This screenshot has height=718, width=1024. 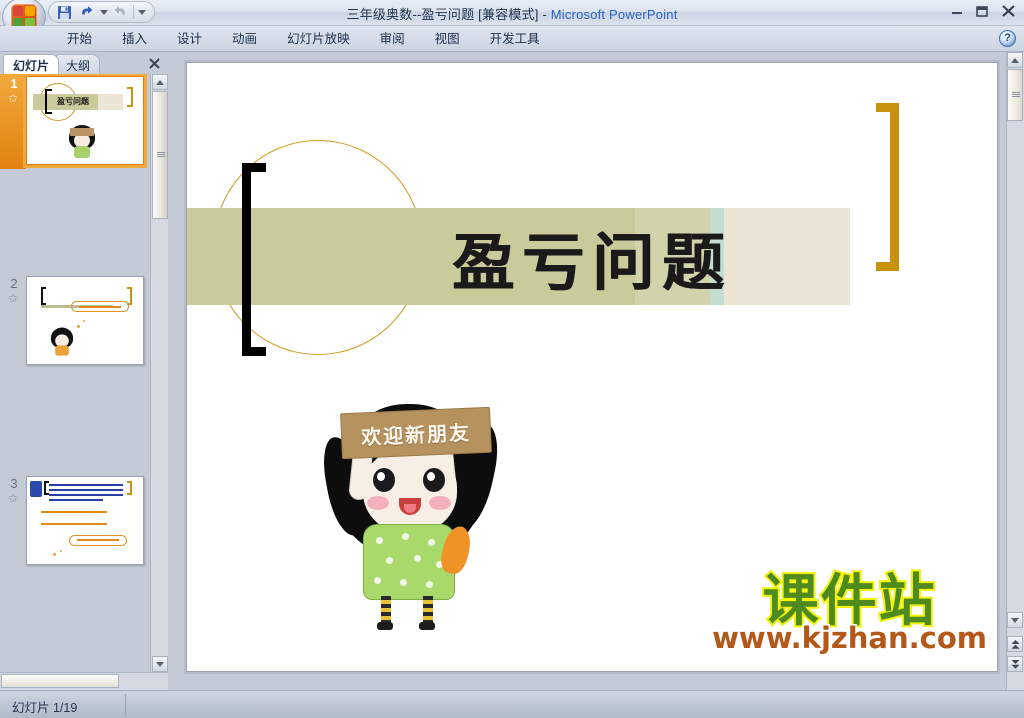 What do you see at coordinates (1015, 664) in the screenshot?
I see `next-slide-button` at bounding box center [1015, 664].